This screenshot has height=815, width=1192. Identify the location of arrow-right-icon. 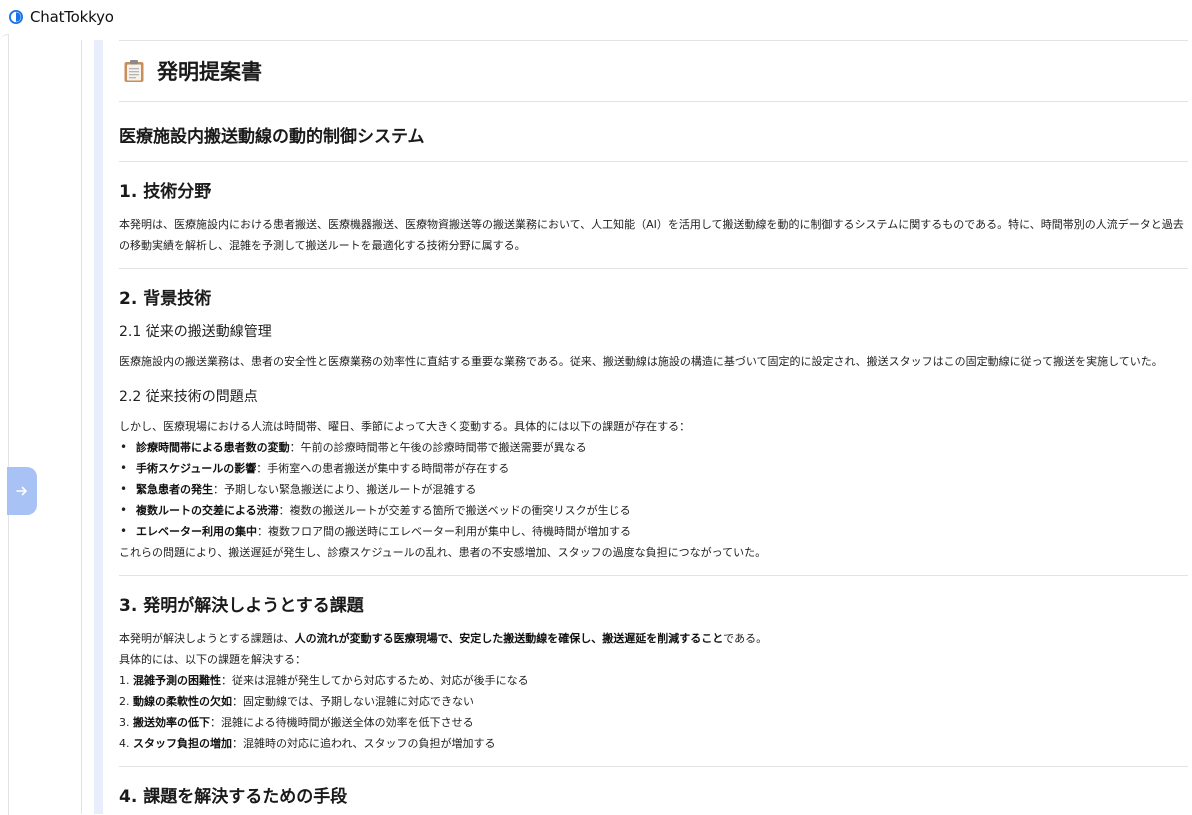
(21, 491).